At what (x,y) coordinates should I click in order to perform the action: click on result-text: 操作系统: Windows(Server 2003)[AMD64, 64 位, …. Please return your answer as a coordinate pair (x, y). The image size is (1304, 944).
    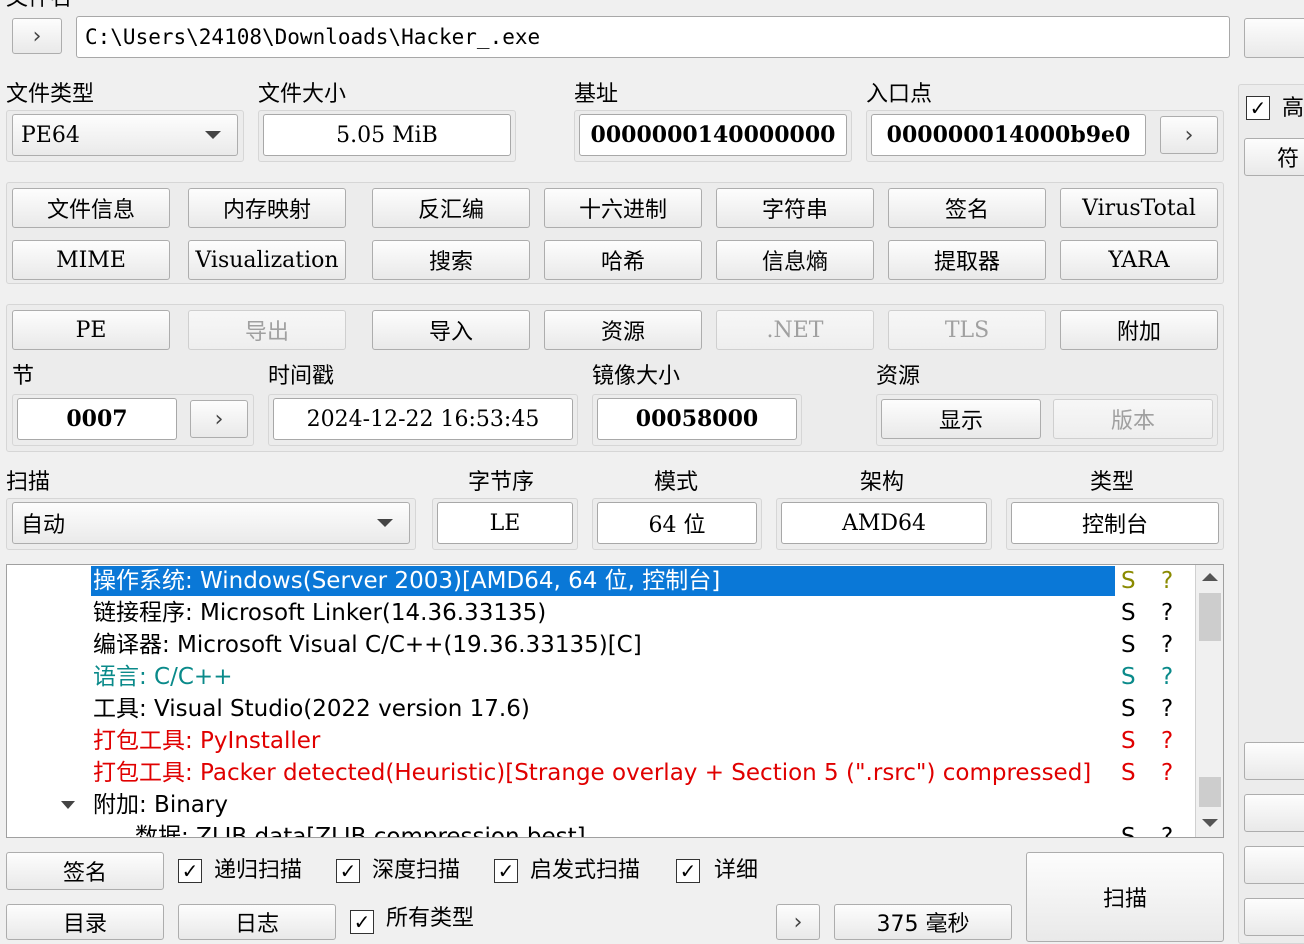
    Looking at the image, I should click on (407, 581).